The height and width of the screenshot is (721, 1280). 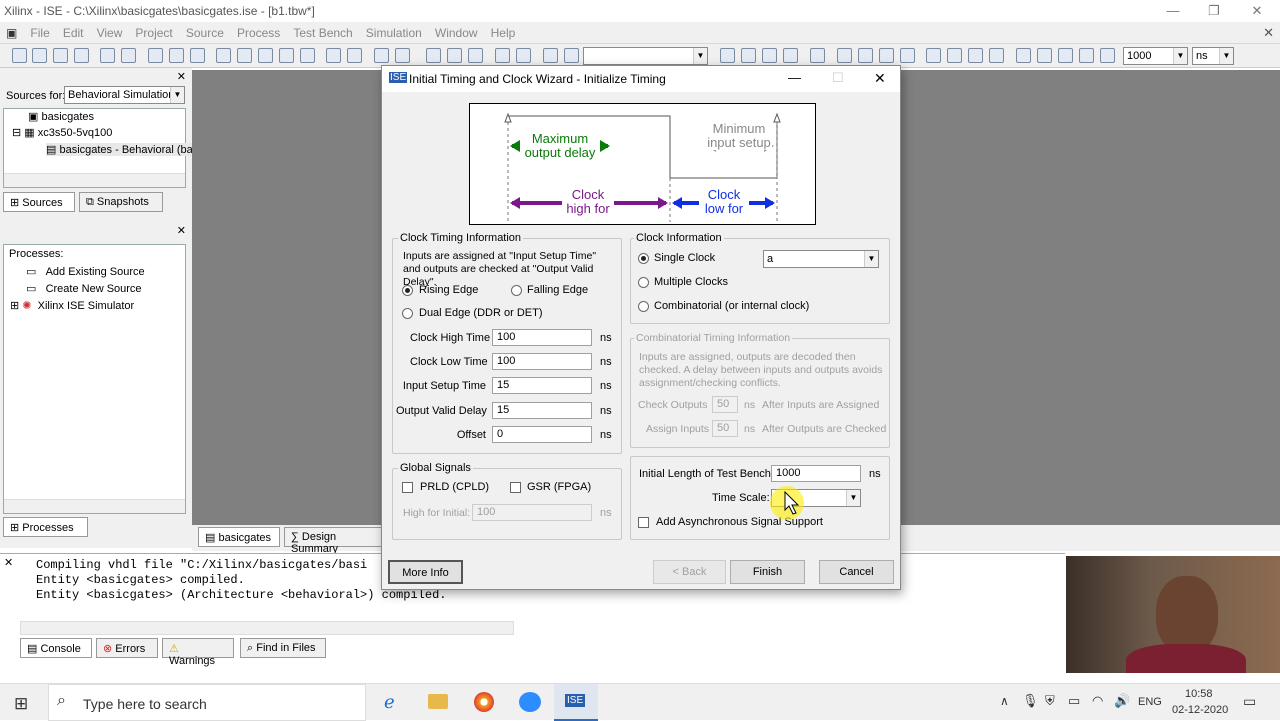 What do you see at coordinates (844, 55) in the screenshot?
I see `signal-icon` at bounding box center [844, 55].